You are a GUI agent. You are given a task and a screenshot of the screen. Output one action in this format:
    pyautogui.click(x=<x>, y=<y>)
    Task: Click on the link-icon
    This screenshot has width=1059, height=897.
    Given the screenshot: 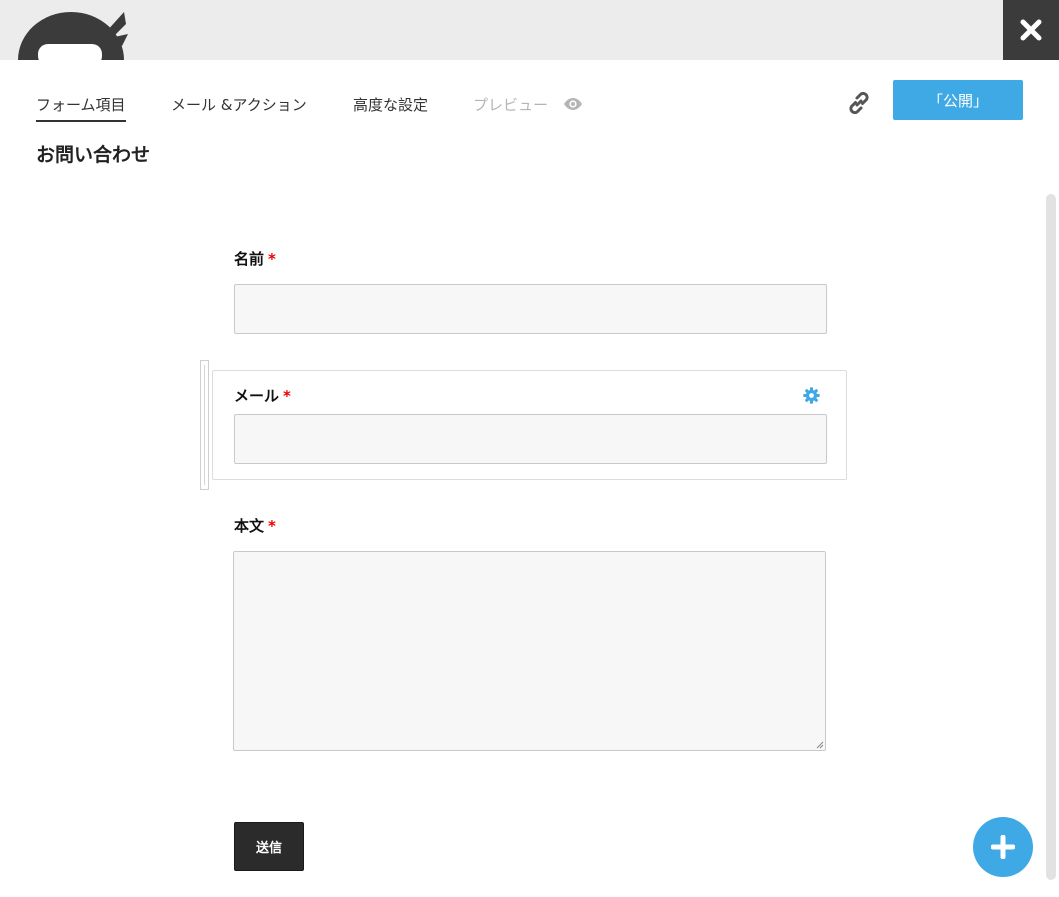 What is the action you would take?
    pyautogui.click(x=859, y=103)
    